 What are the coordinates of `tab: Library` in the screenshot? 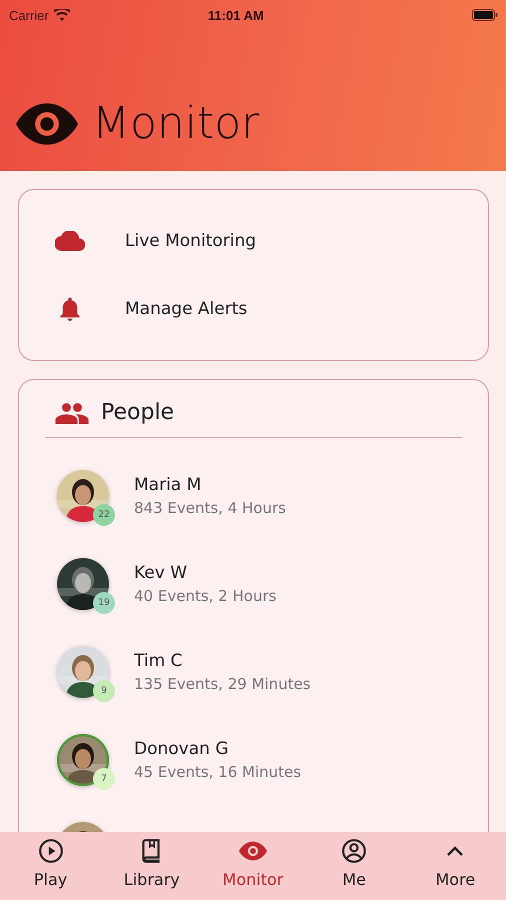 It's located at (151, 866).